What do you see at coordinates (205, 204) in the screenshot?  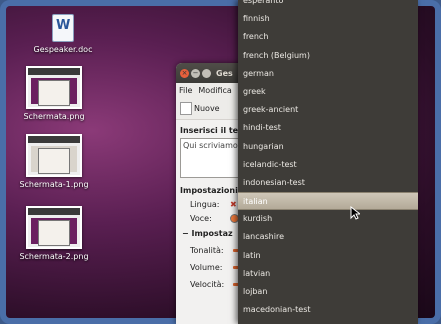 I see `language-label: Lingua:` at bounding box center [205, 204].